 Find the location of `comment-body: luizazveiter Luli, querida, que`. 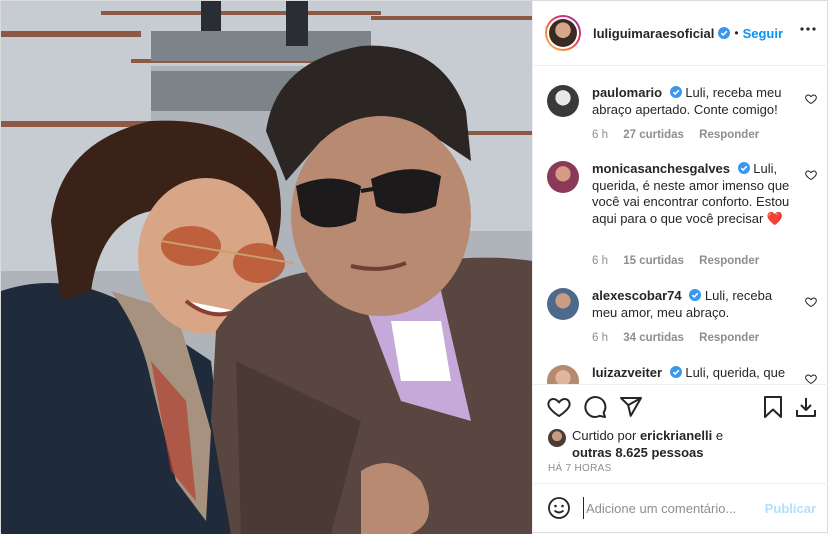

comment-body: luizazveiter Luli, querida, que is located at coordinates (692, 373).